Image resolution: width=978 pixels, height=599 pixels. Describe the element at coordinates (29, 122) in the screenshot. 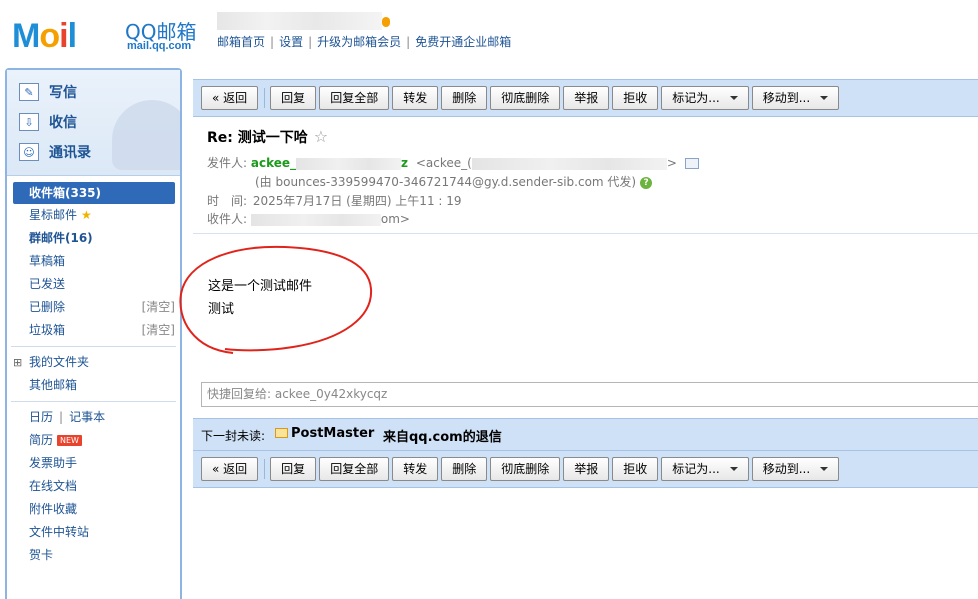

I see `inbox-download-icon: ⇩` at that location.